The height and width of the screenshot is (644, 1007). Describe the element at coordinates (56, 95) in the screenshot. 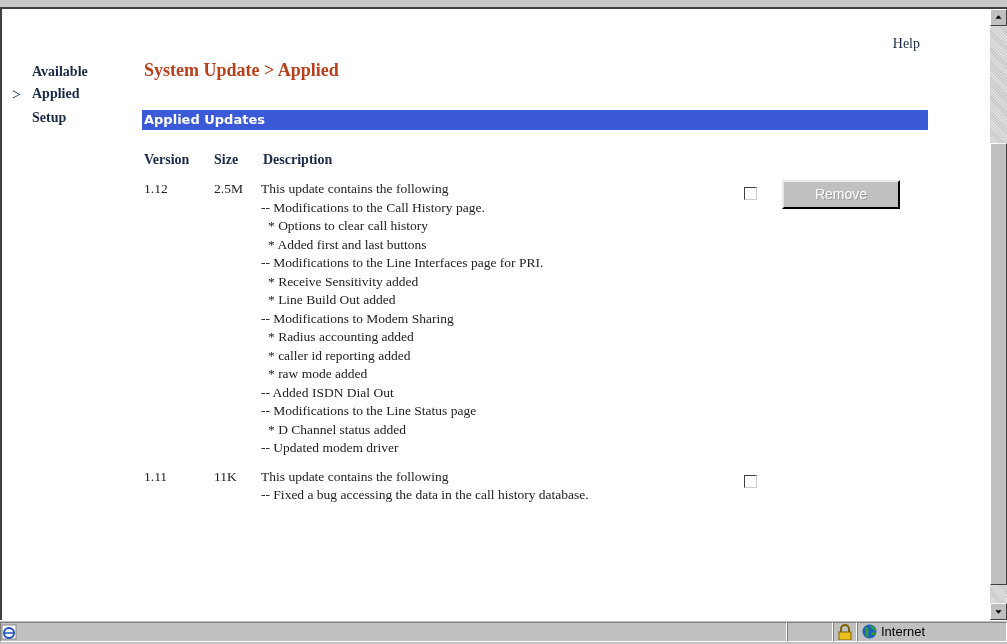

I see `sidebar-link: Applied` at that location.